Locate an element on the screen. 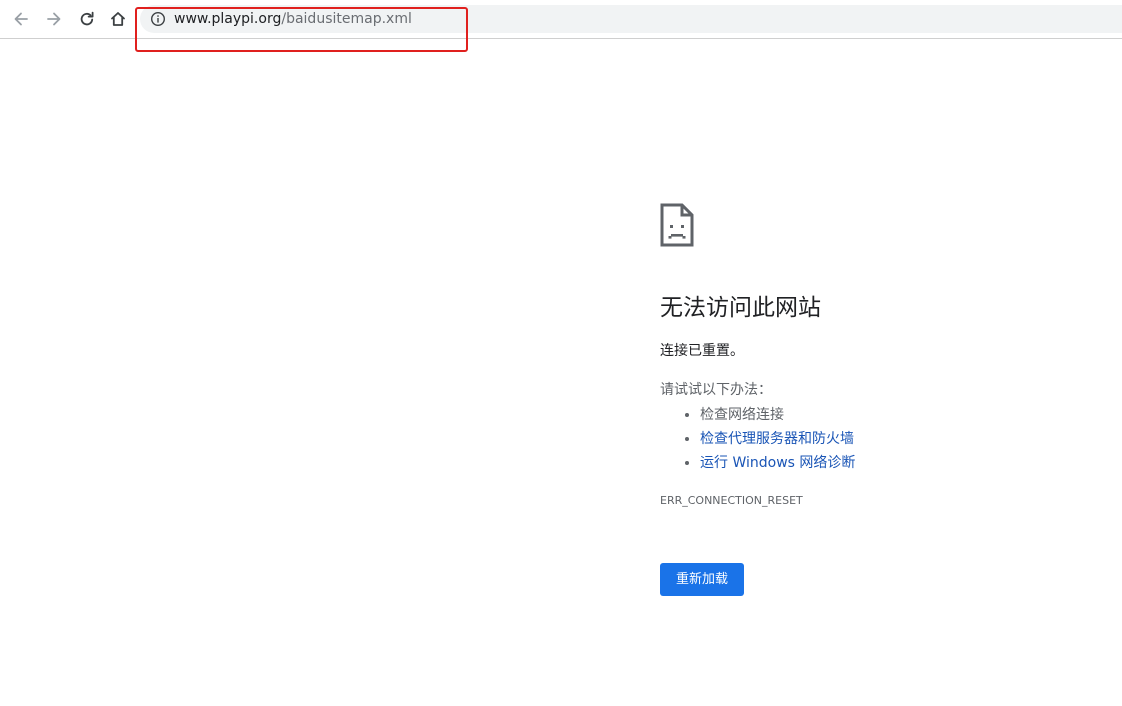  reload-icon is located at coordinates (87, 18).